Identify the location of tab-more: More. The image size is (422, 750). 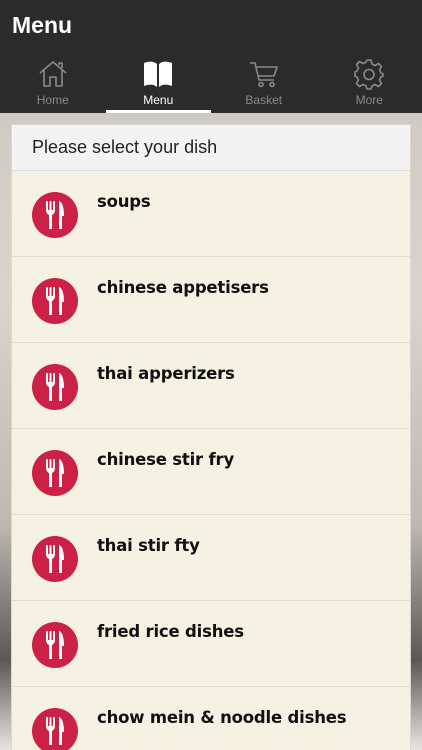
(369, 83).